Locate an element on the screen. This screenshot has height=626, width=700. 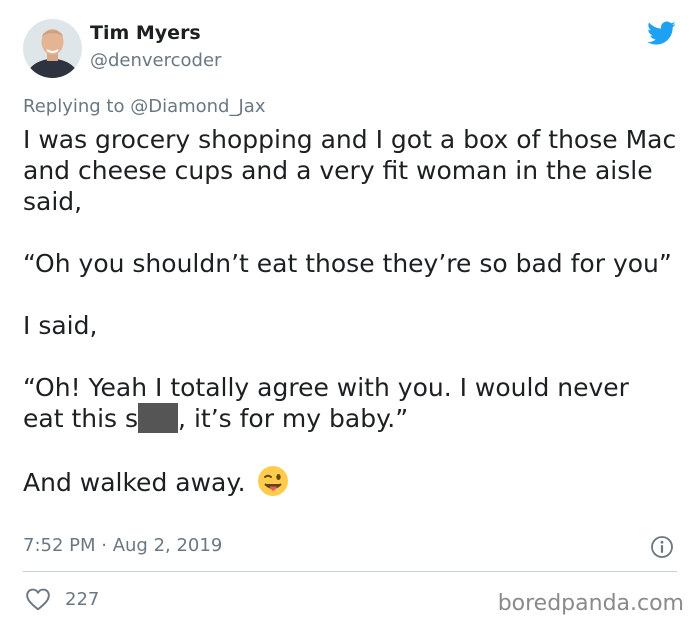
tweet-paragraph-4-post: , it’s for my baby.” is located at coordinates (293, 418).